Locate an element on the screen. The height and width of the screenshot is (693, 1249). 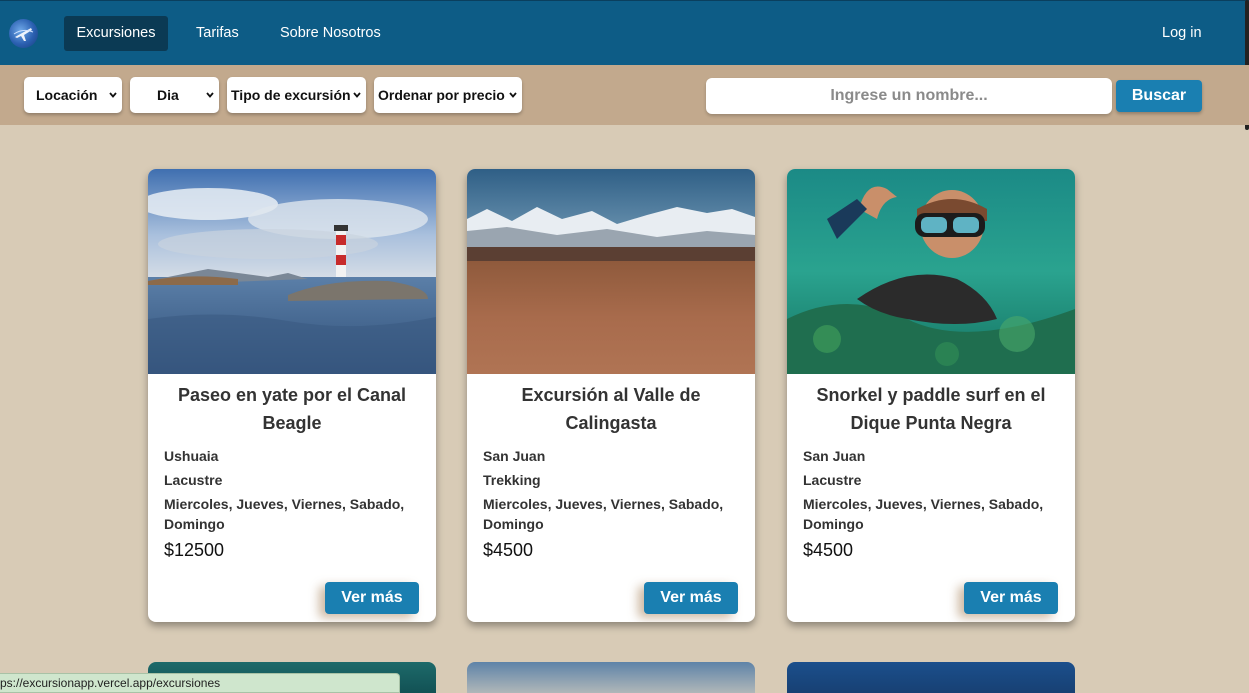
snorkel-photo is located at coordinates (931, 271).